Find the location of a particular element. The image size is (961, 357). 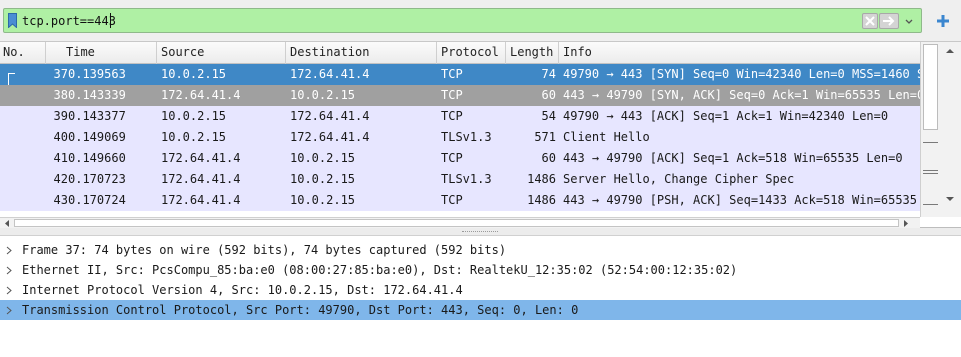

text-cursor is located at coordinates (110, 20).